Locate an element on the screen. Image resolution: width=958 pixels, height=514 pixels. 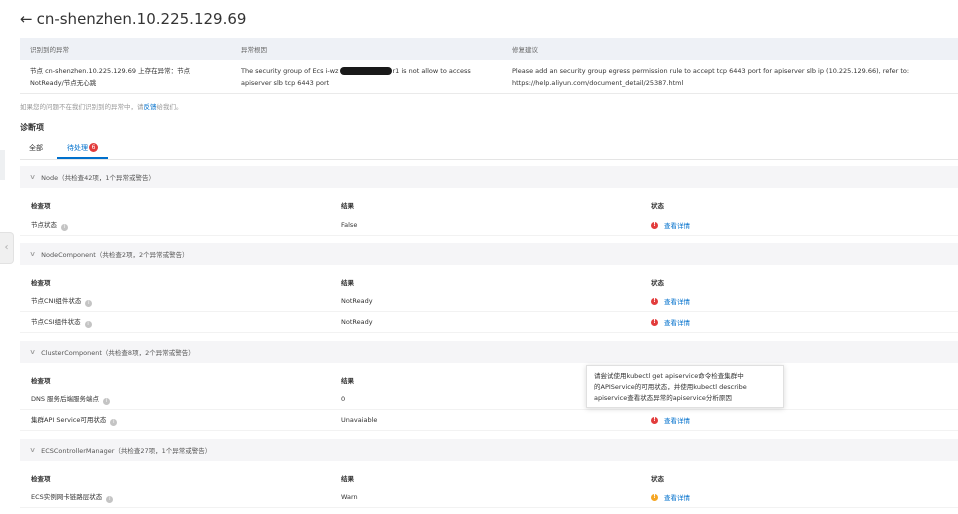
feedback-link: 反馈 is located at coordinates (150, 107).